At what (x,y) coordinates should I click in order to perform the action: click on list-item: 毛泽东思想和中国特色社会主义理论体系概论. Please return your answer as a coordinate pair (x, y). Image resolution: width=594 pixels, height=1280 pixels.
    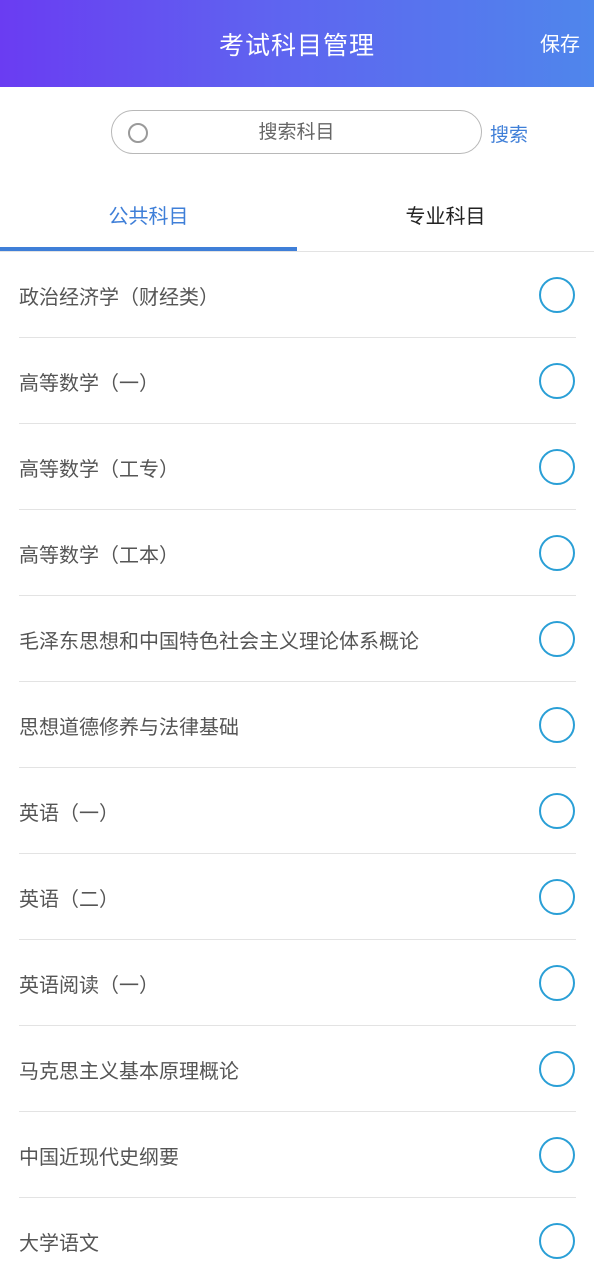
    Looking at the image, I should click on (297, 639).